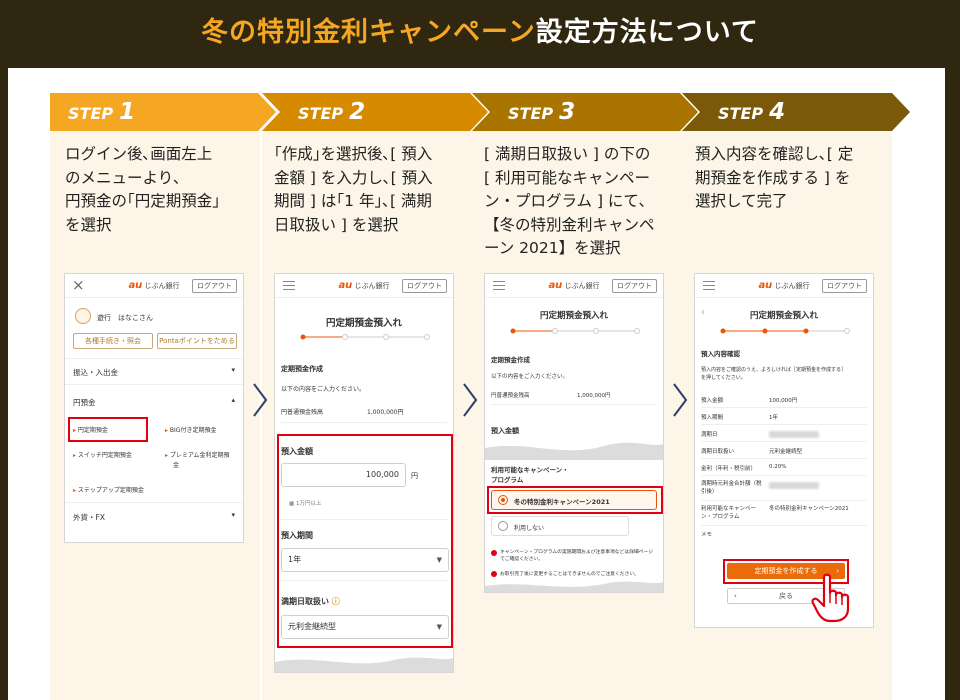 Image resolution: width=960 pixels, height=700 pixels. What do you see at coordinates (233, 400) in the screenshot?
I see `chevron-up-icon: ▴` at bounding box center [233, 400].